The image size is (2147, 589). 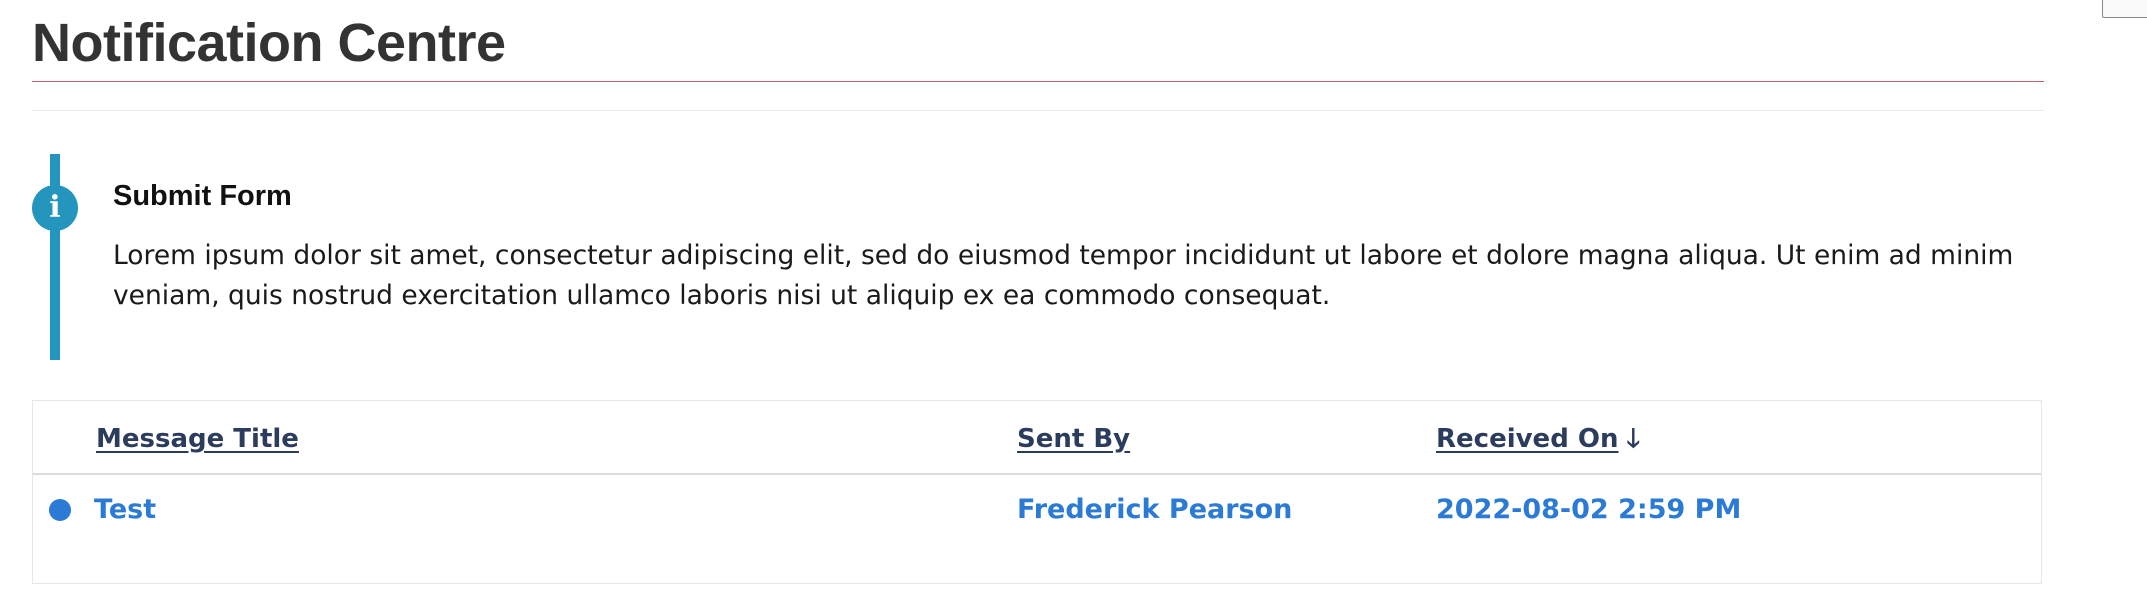 I want to click on column-header-sent-by: Sent By, so click(x=1073, y=439).